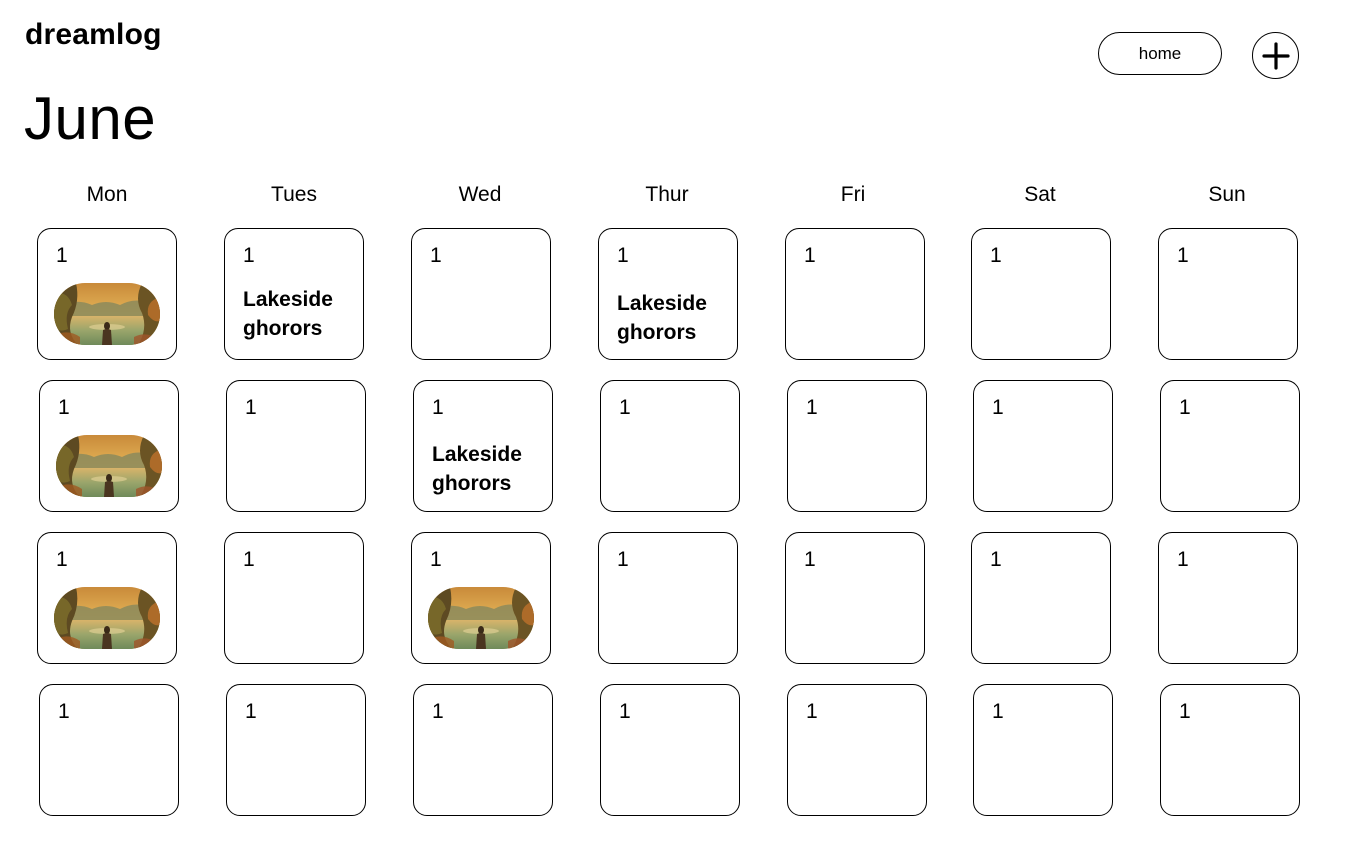  What do you see at coordinates (667, 194) in the screenshot?
I see `weekday-label-thur: Thur` at bounding box center [667, 194].